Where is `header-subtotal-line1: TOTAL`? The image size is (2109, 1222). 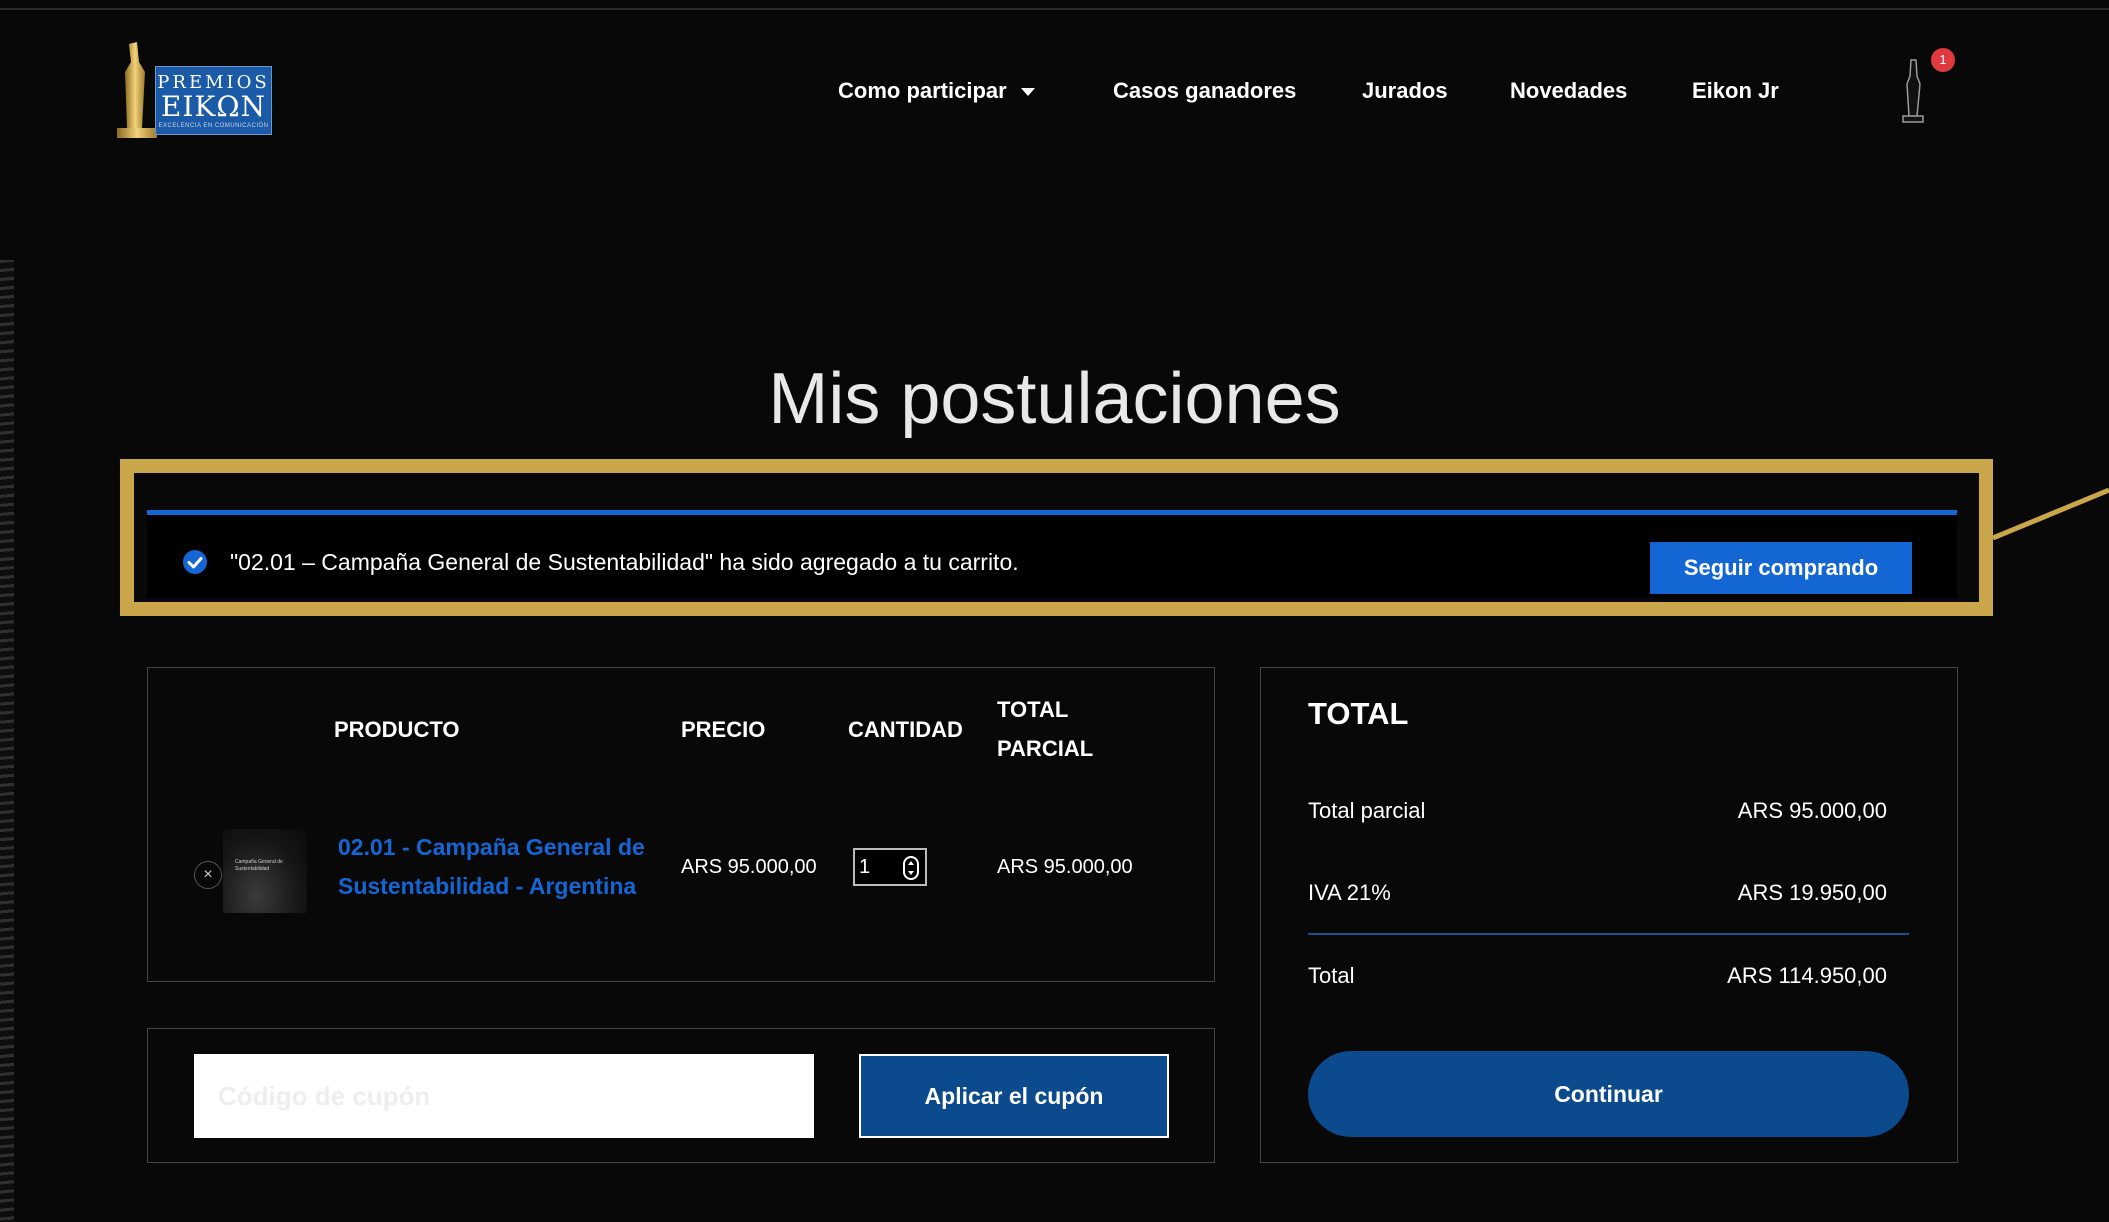 header-subtotal-line1: TOTAL is located at coordinates (1033, 709).